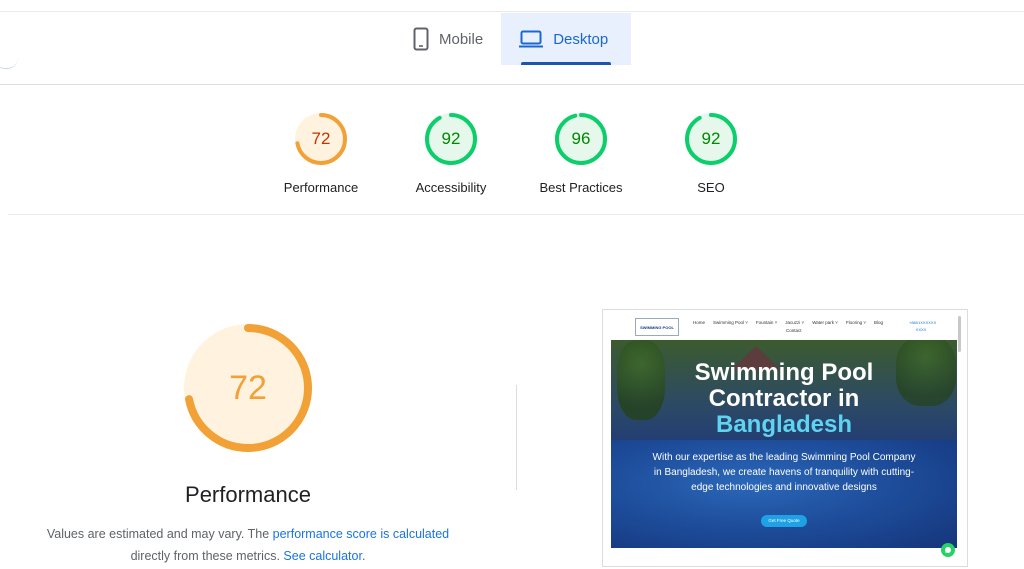  What do you see at coordinates (516, 214) in the screenshot?
I see `summary-divider` at bounding box center [516, 214].